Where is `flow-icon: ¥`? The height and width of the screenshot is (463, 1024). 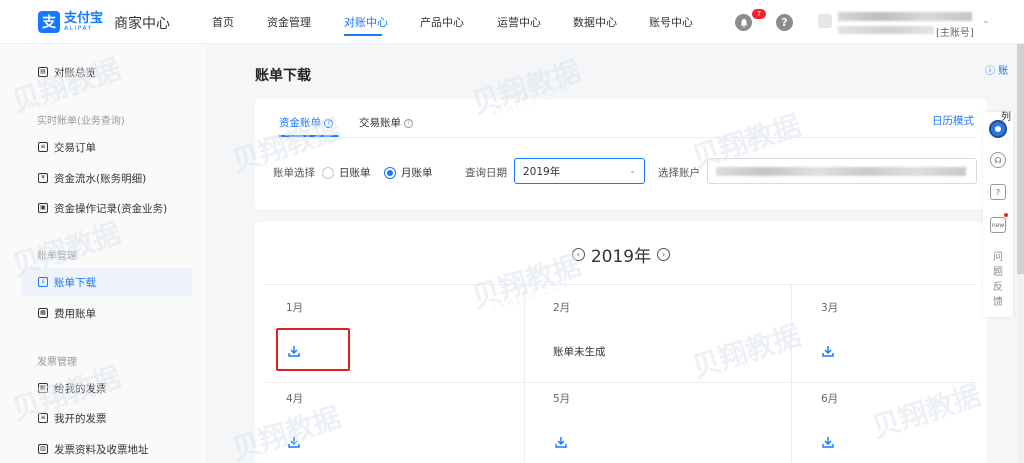
flow-icon: ¥ is located at coordinates (43, 178).